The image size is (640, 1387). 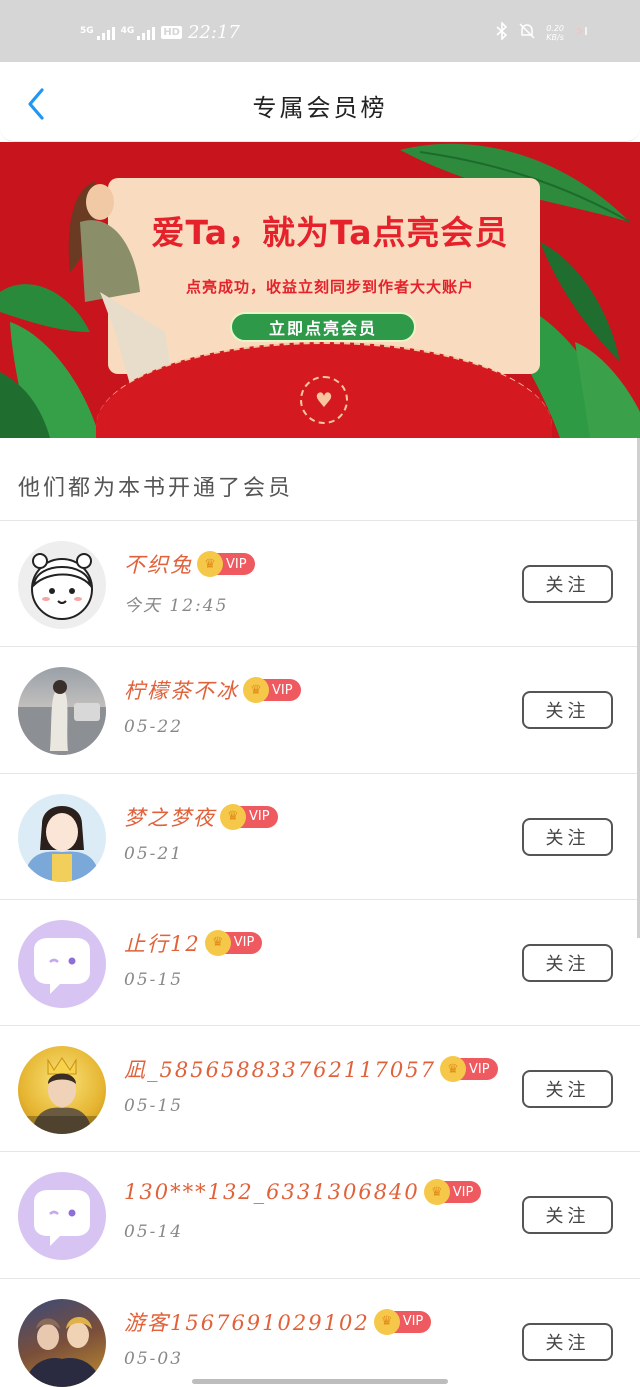 I want to click on status-bar: 5G 4G HD 22:17 0.20 KB/s, so click(x=320, y=31).